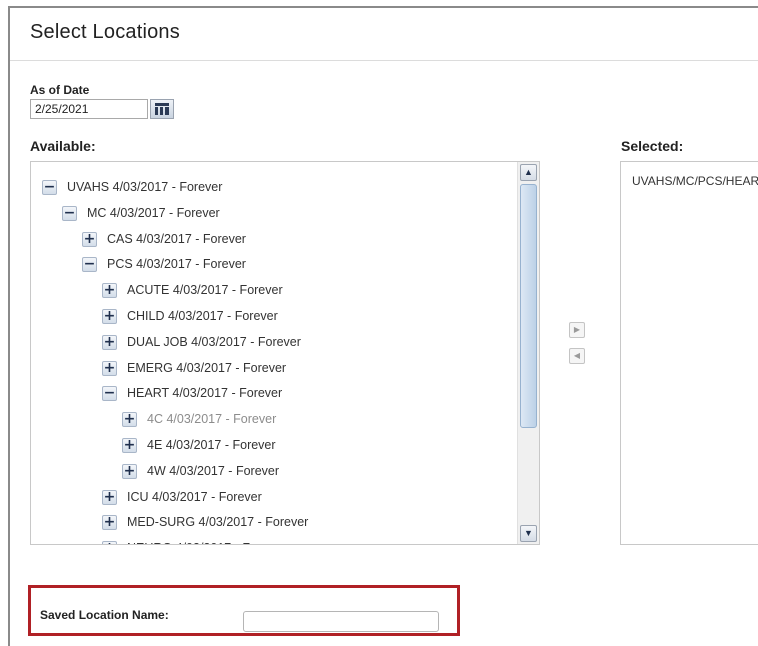 This screenshot has width=758, height=646. What do you see at coordinates (528, 533) in the screenshot?
I see `scroll-down-icon: ▼` at bounding box center [528, 533].